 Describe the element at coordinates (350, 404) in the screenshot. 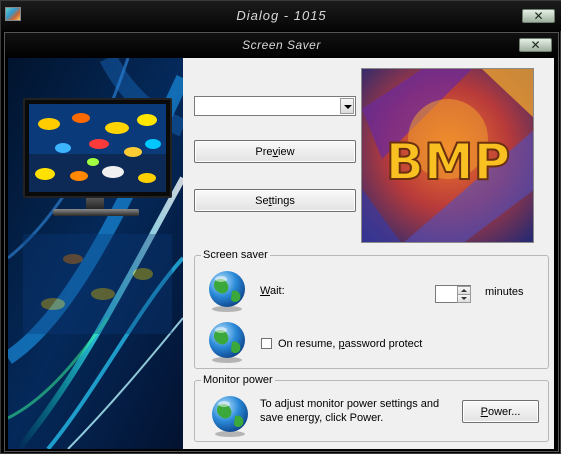

I see `power-description-line1: To adjust monitor power settings and` at that location.